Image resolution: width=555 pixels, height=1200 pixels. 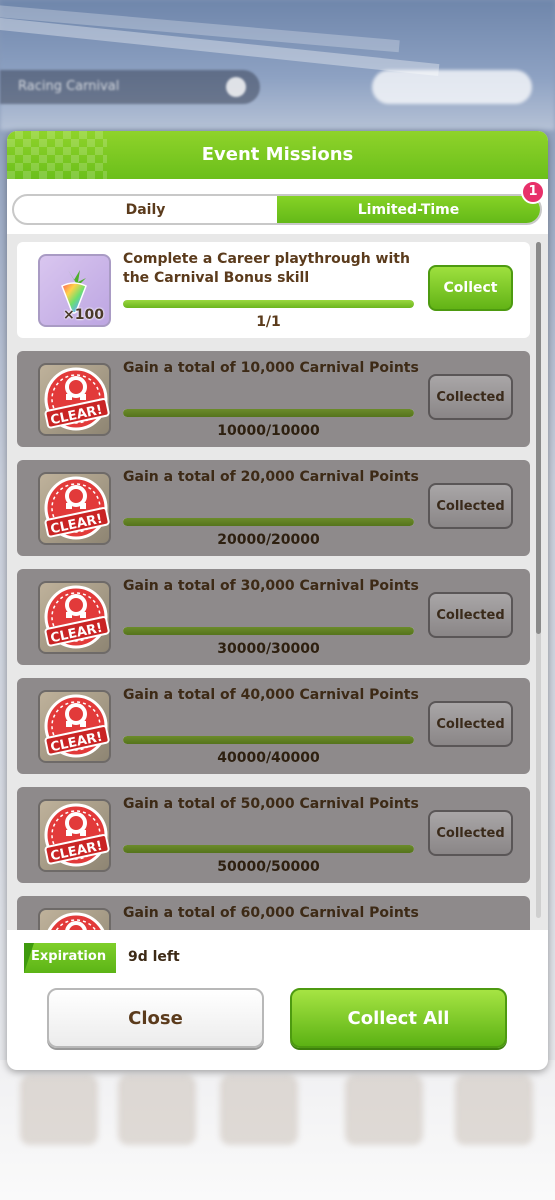 I want to click on background-location-label: Racing Carnival, so click(x=69, y=86).